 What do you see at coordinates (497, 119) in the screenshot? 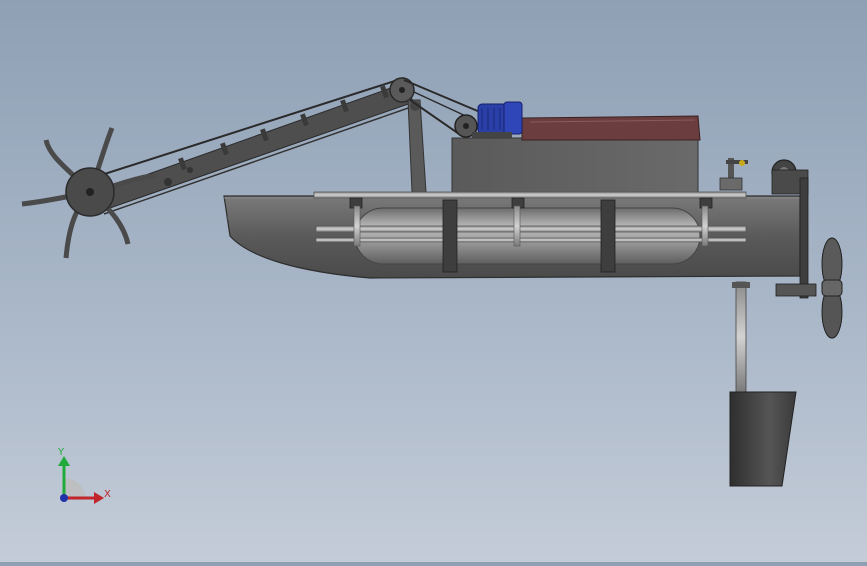
I see `drive-motor` at bounding box center [497, 119].